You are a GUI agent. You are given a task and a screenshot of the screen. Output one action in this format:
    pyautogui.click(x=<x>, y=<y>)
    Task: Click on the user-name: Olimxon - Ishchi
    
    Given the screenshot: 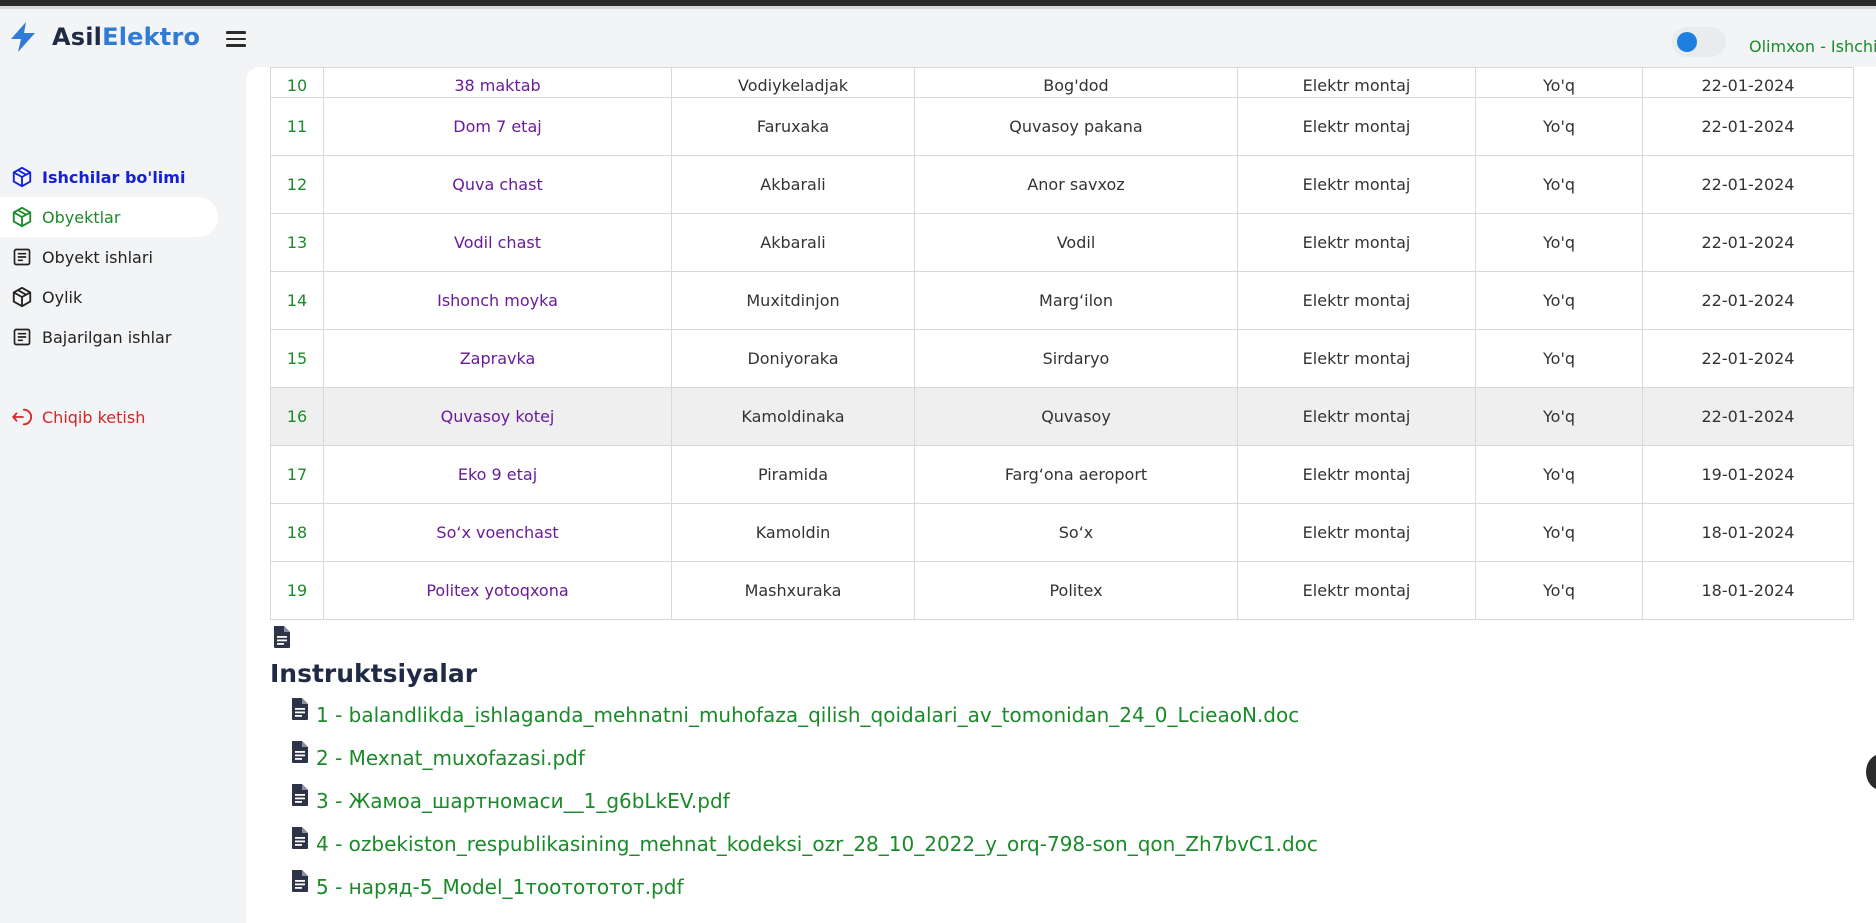 What is the action you would take?
    pyautogui.click(x=1812, y=46)
    